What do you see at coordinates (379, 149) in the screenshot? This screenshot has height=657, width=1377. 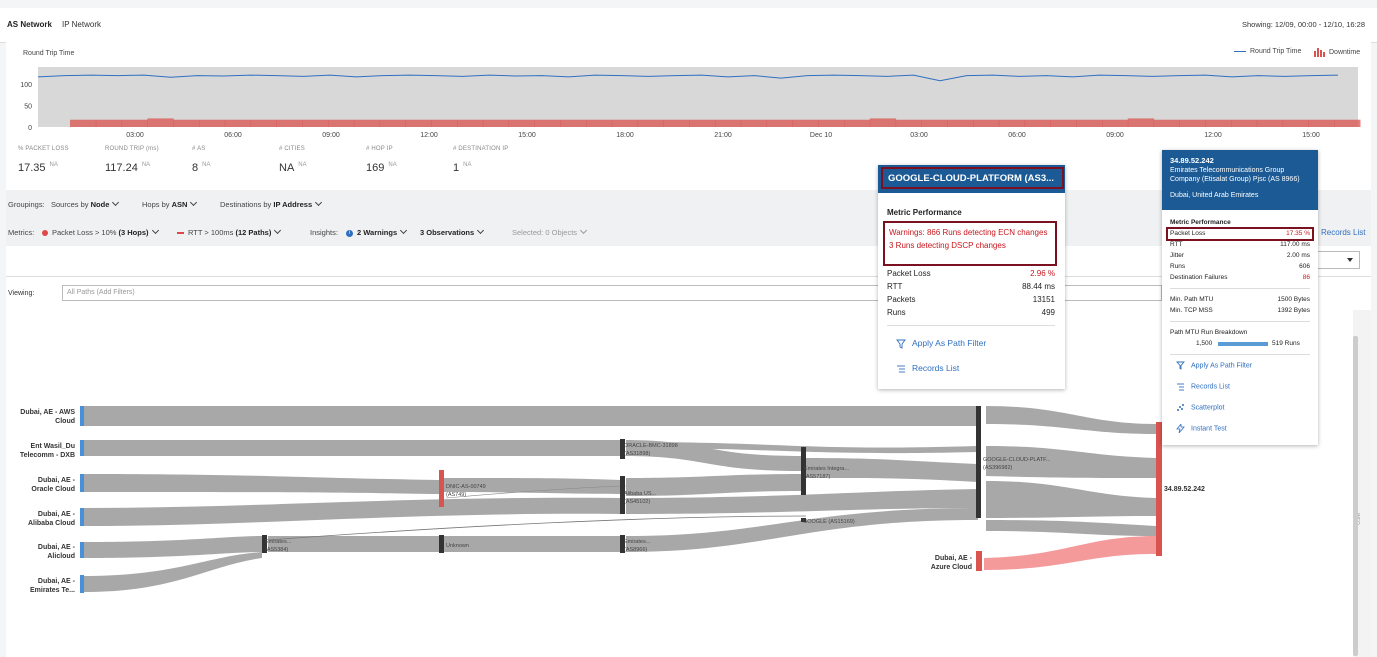 I see `stat-label: # HOP IP` at bounding box center [379, 149].